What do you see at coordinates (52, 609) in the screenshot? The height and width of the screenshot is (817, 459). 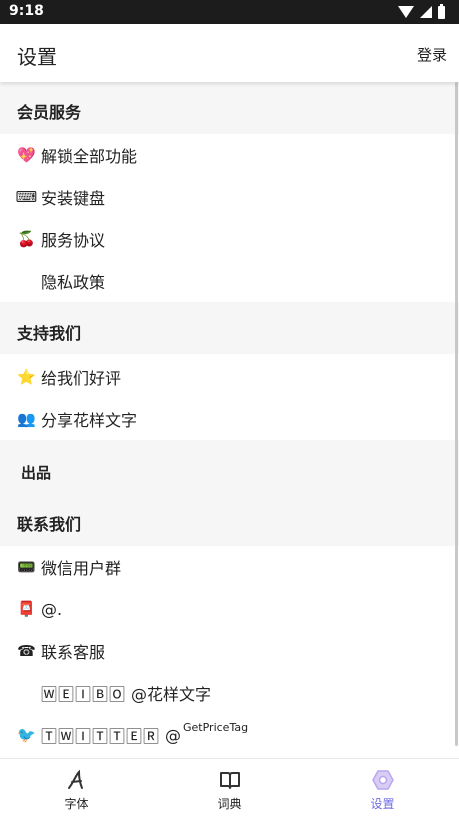 I see `item-label: @.` at bounding box center [52, 609].